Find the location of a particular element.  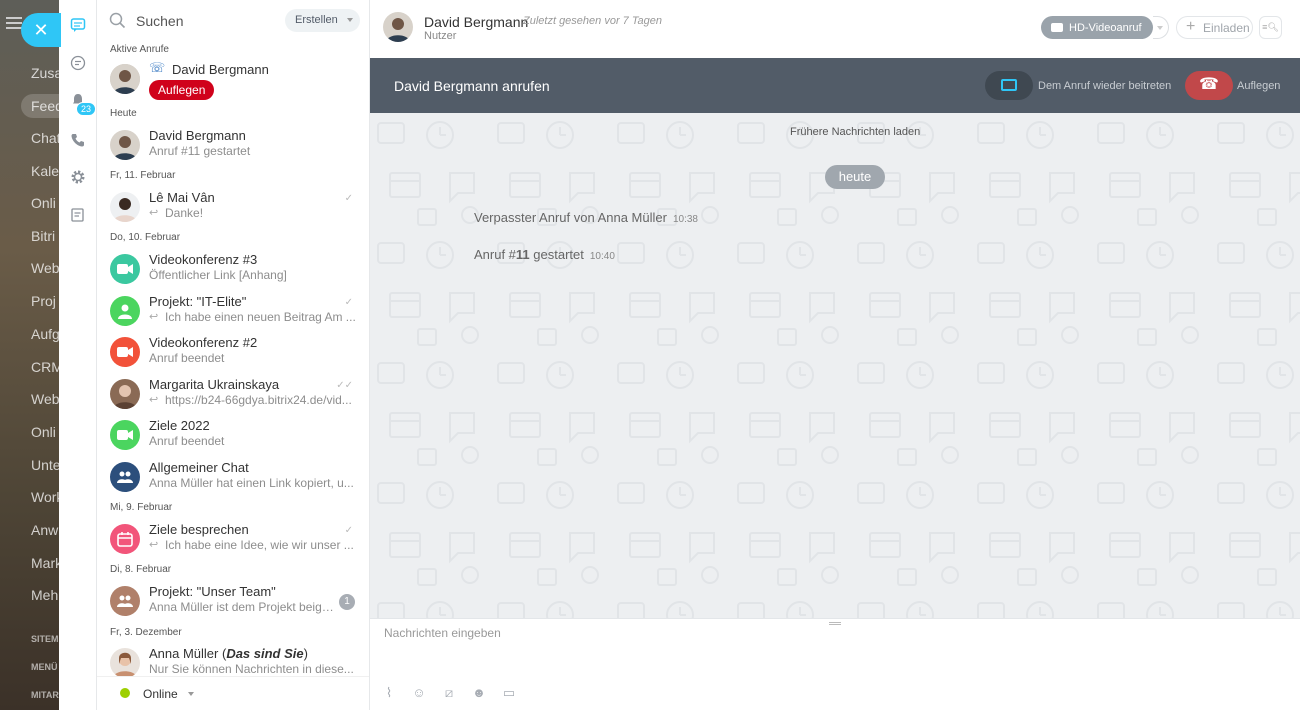

online-status-icon is located at coordinates (125, 693).